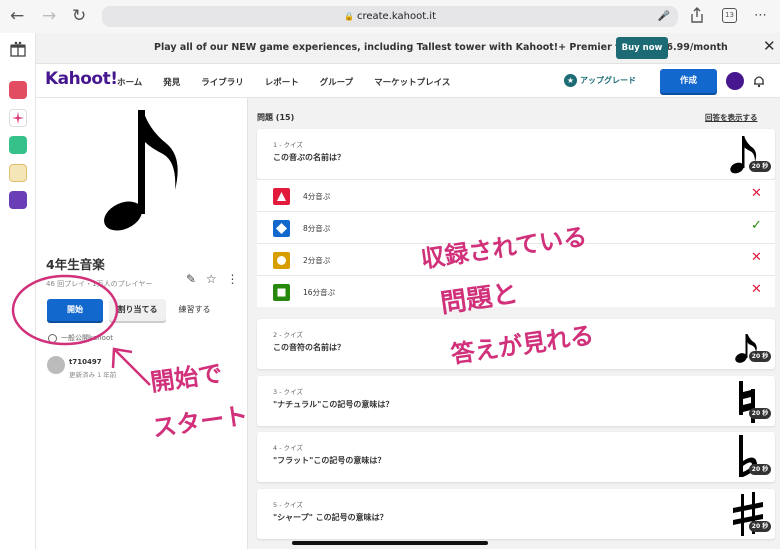  Describe the element at coordinates (81, 330) in the screenshot. I see `handwritten-annotation-marks` at that location.